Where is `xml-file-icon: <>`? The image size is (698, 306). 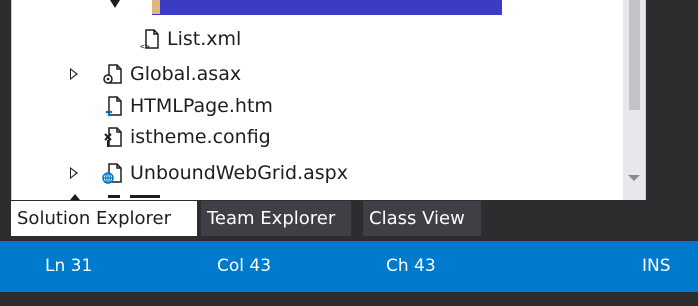 xml-file-icon: <> is located at coordinates (149, 39).